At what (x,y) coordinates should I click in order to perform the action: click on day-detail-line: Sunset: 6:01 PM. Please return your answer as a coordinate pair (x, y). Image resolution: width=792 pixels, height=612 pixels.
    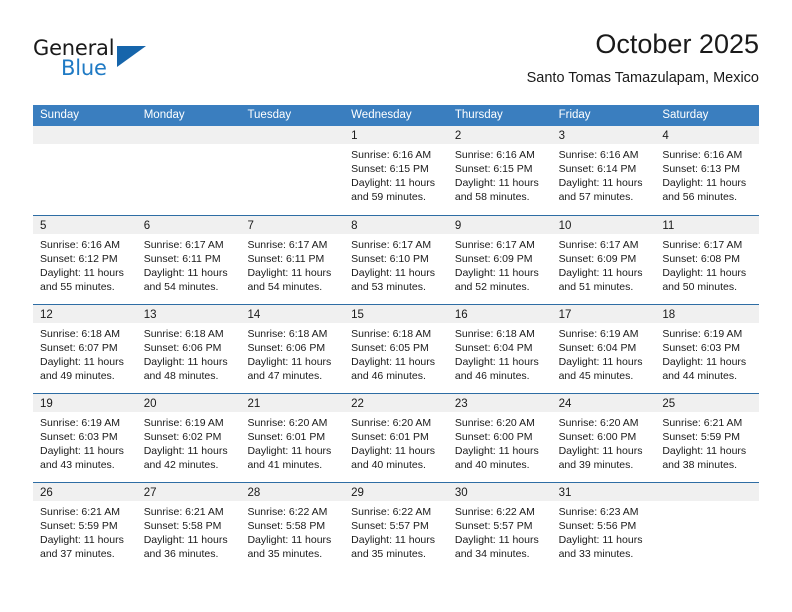
    Looking at the image, I should click on (286, 437).